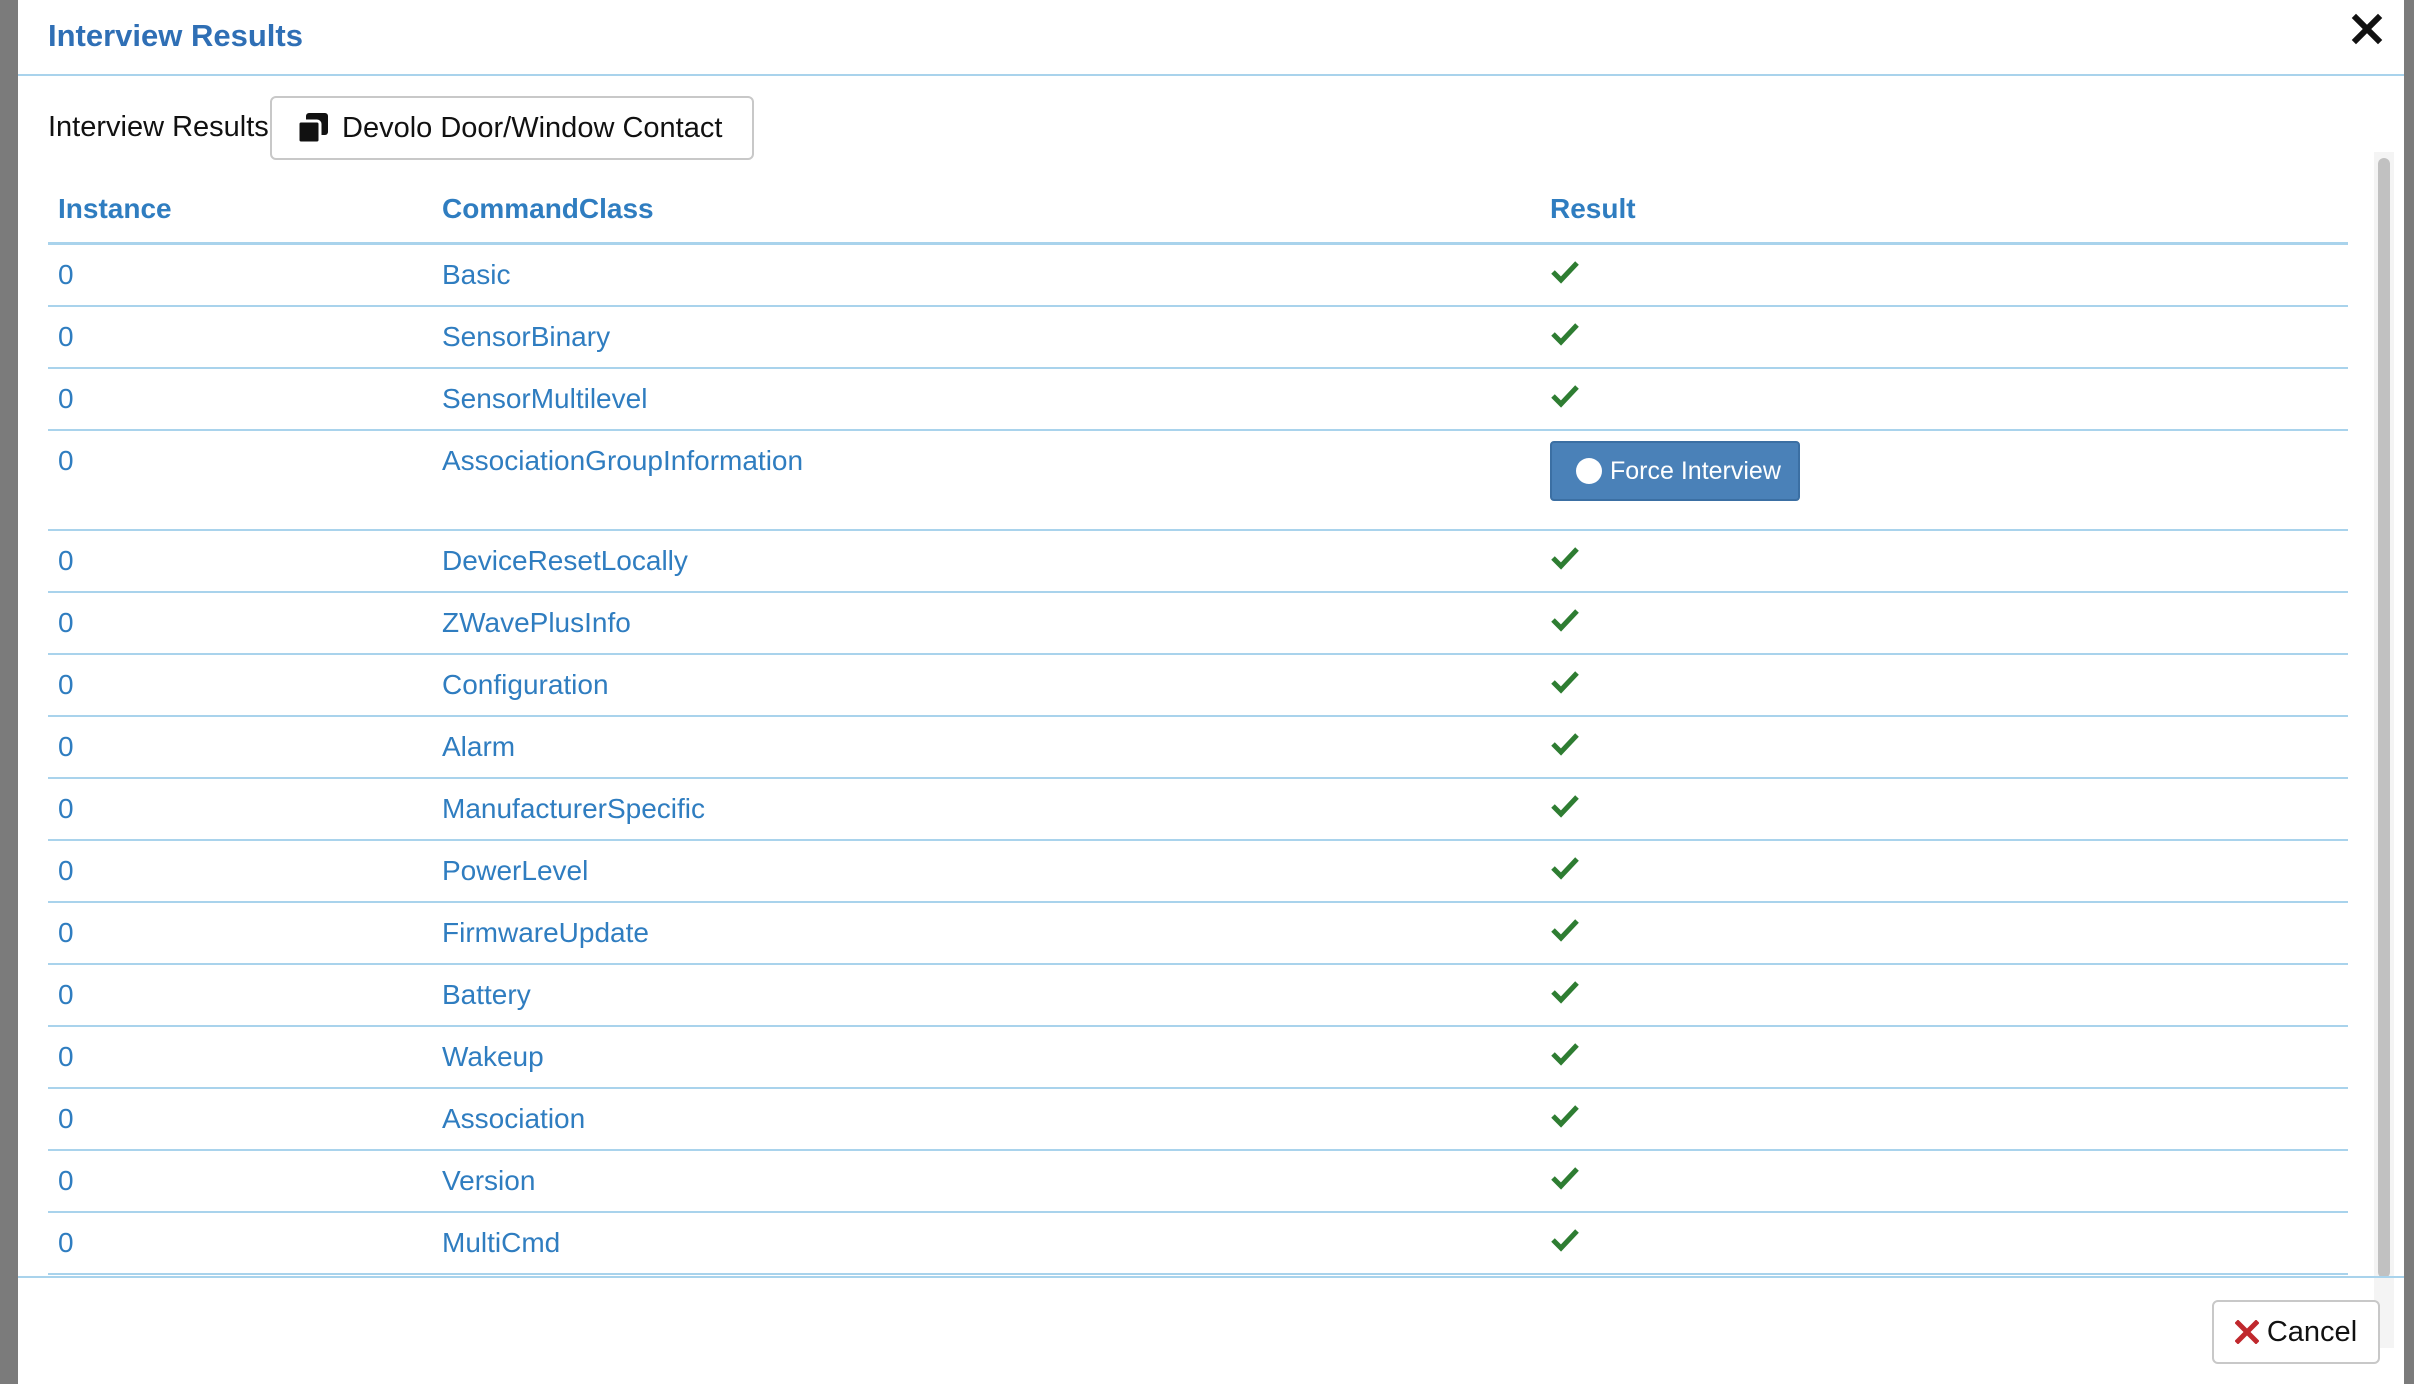 Image resolution: width=2414 pixels, height=1386 pixels. What do you see at coordinates (986, 685) in the screenshot?
I see `commandclass-cell: Configuration` at bounding box center [986, 685].